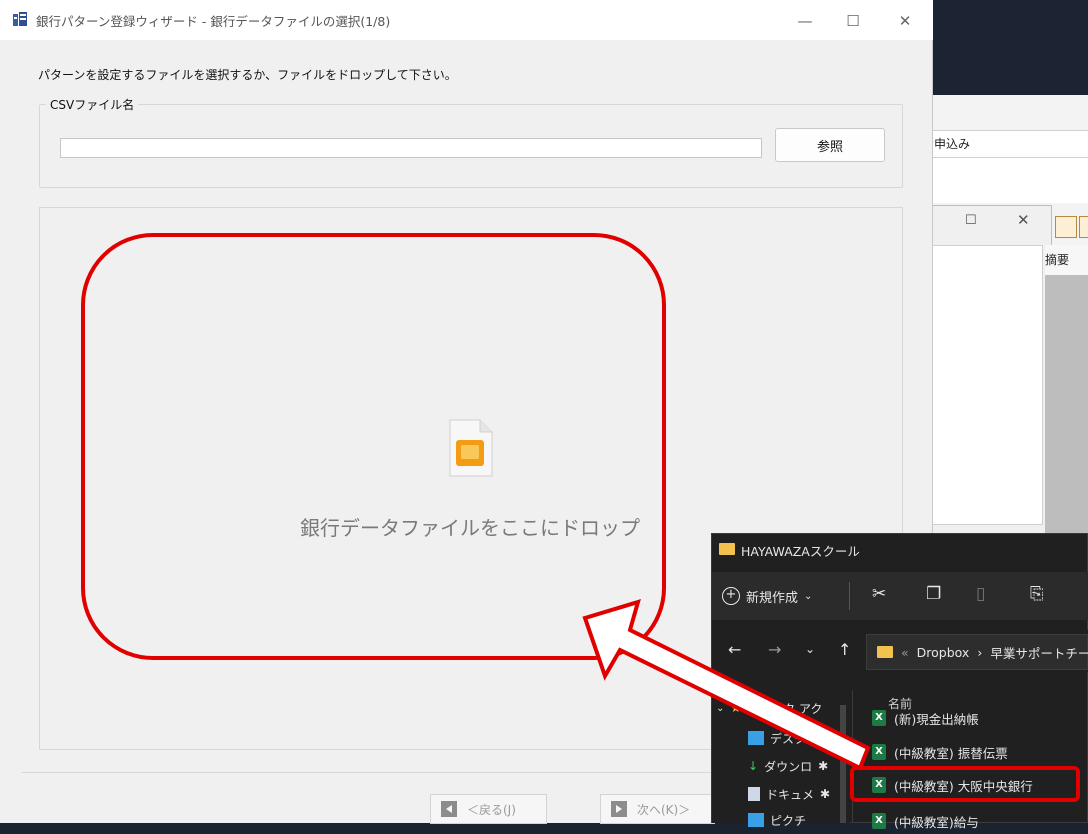 Image resolution: width=1088 pixels, height=834 pixels. Describe the element at coordinates (936, 719) in the screenshot. I see `file-name: (新)現金出納帳` at that location.